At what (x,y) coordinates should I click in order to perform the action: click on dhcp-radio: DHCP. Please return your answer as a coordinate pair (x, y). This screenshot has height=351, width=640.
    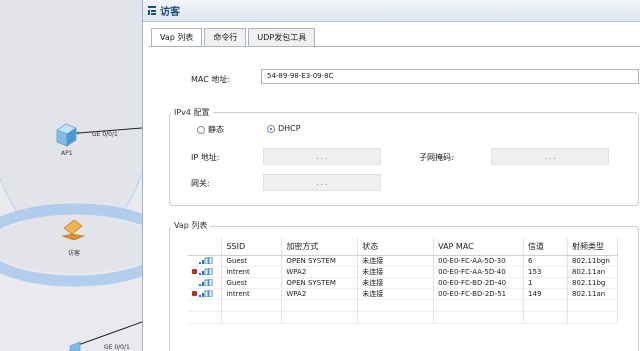
    Looking at the image, I should click on (284, 128).